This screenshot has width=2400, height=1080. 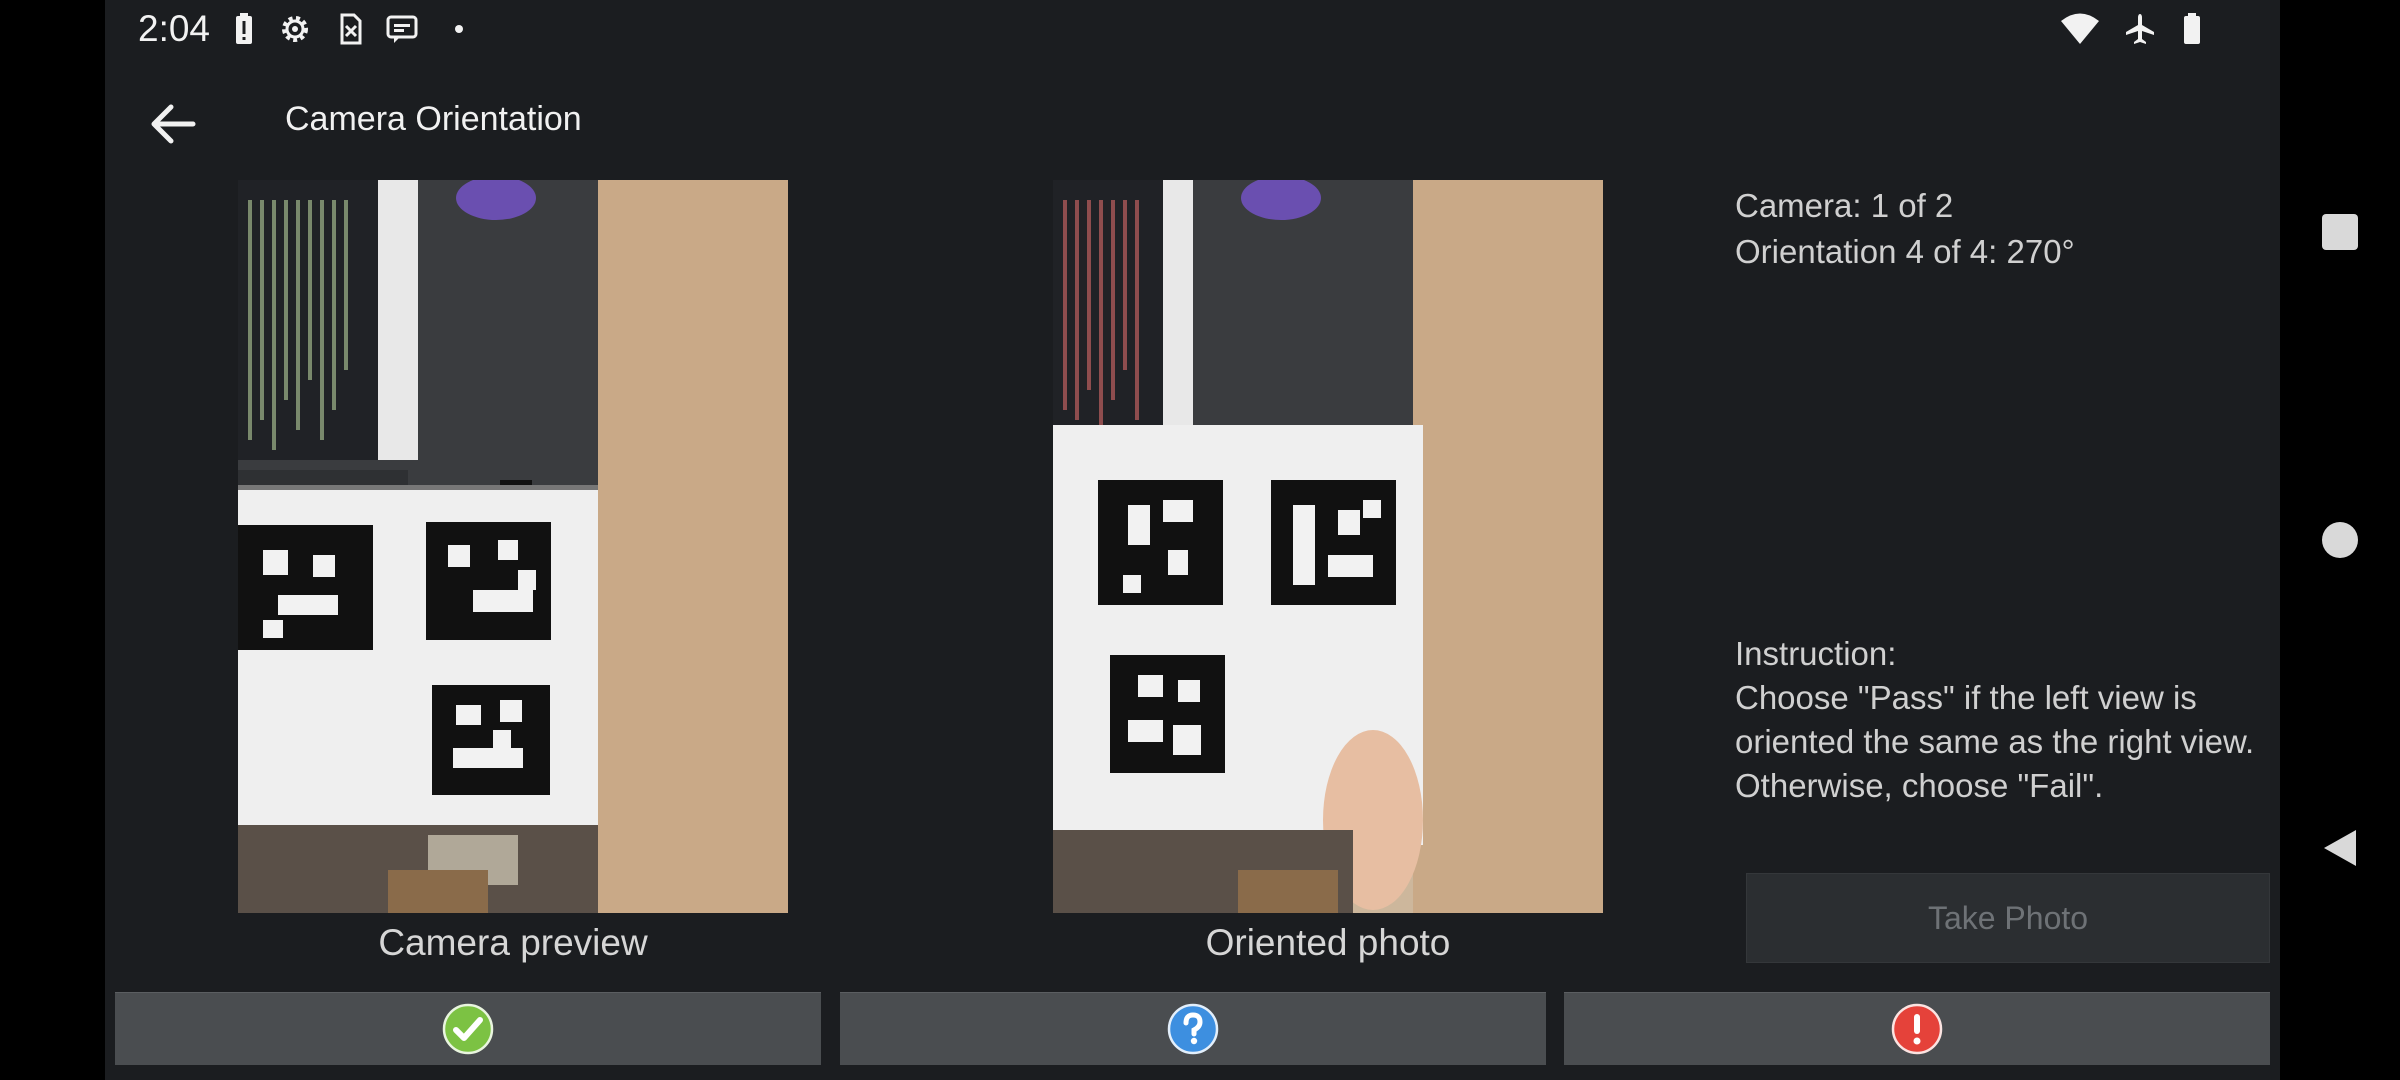 I want to click on fail-button, so click(x=1917, y=1028).